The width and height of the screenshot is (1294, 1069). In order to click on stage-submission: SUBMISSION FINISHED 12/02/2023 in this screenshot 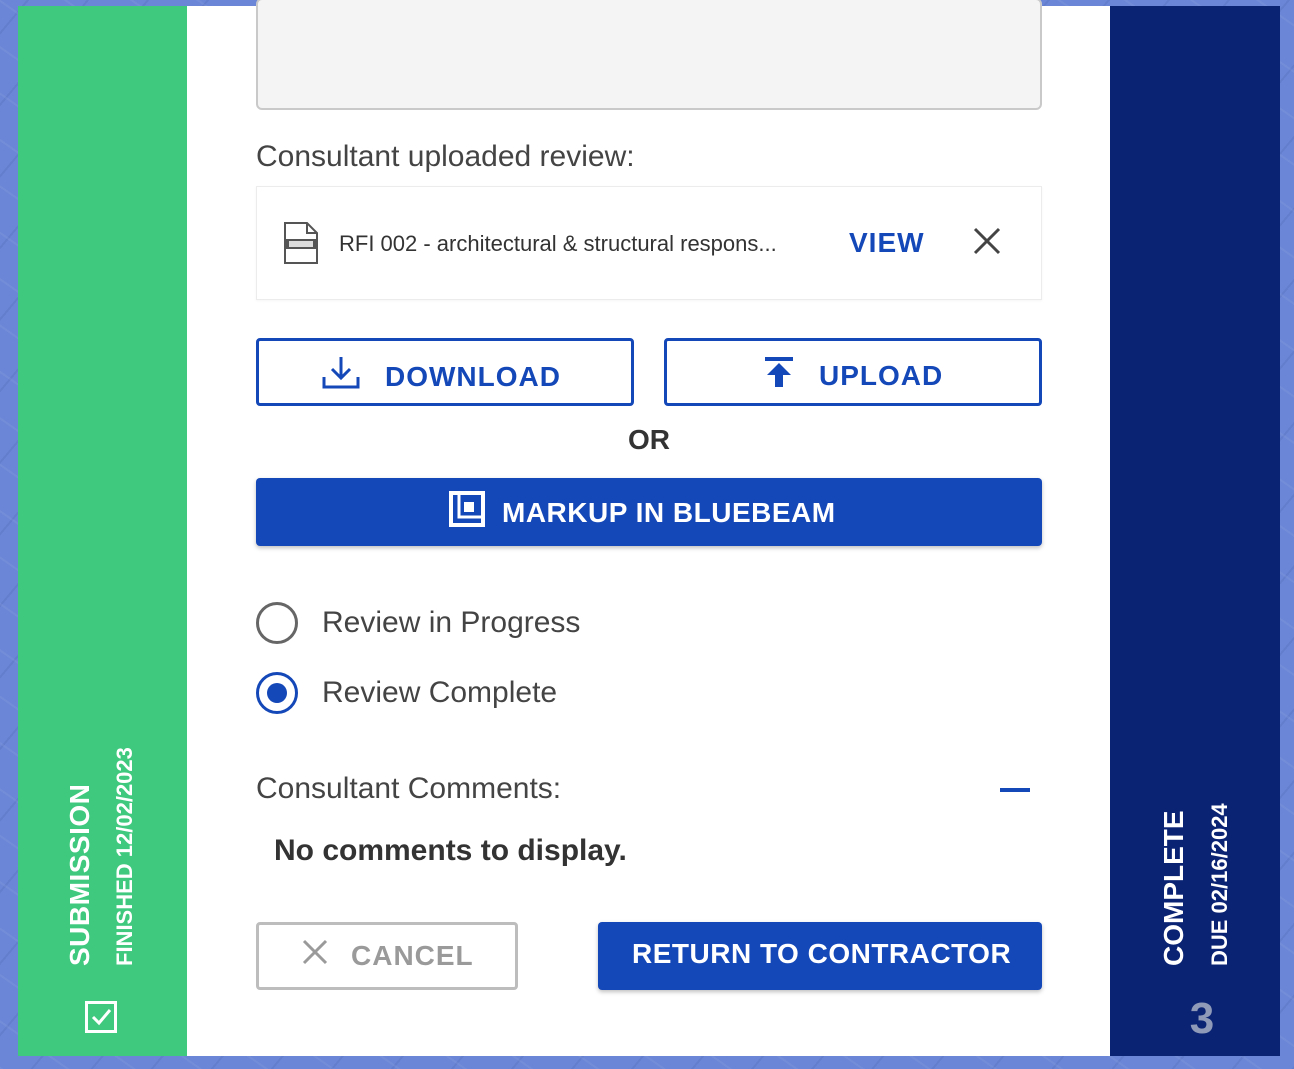, I will do `click(102, 531)`.